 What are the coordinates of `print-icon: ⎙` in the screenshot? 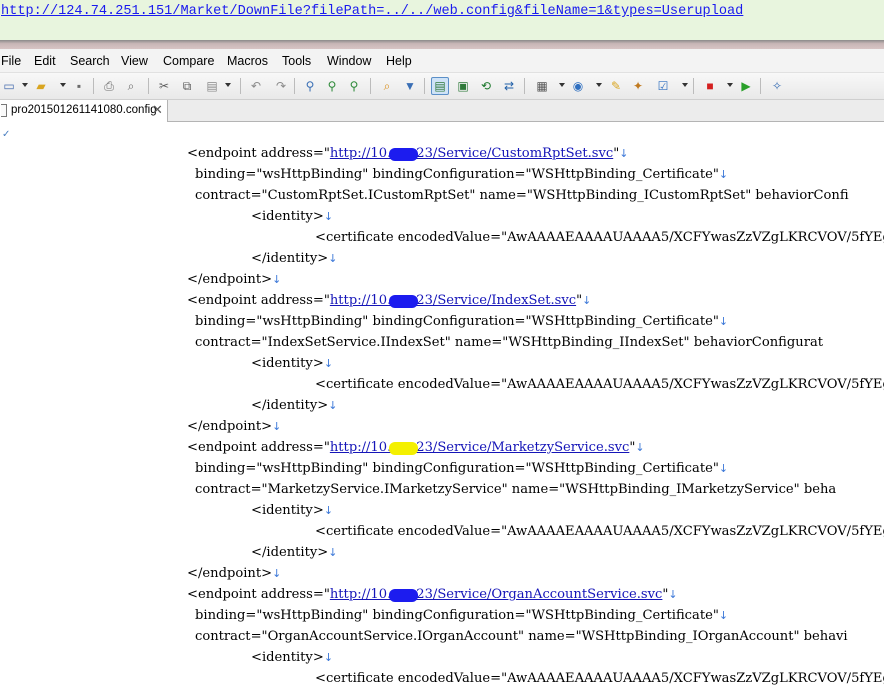 It's located at (109, 86).